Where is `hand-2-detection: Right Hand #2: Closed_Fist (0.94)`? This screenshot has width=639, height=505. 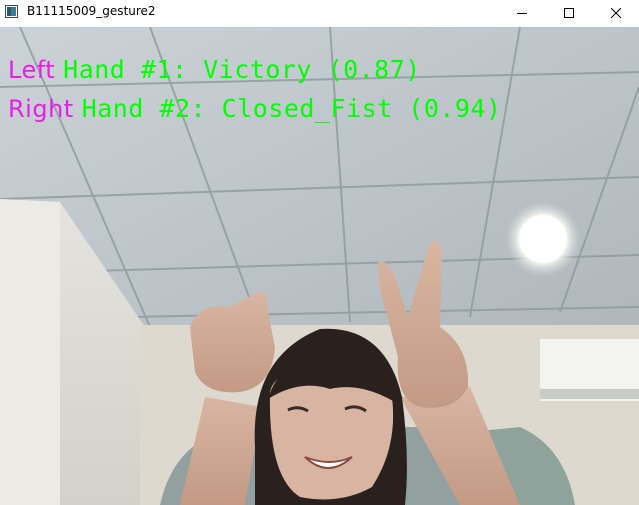 hand-2-detection: Right Hand #2: Closed_Fist (0.94) is located at coordinates (255, 109).